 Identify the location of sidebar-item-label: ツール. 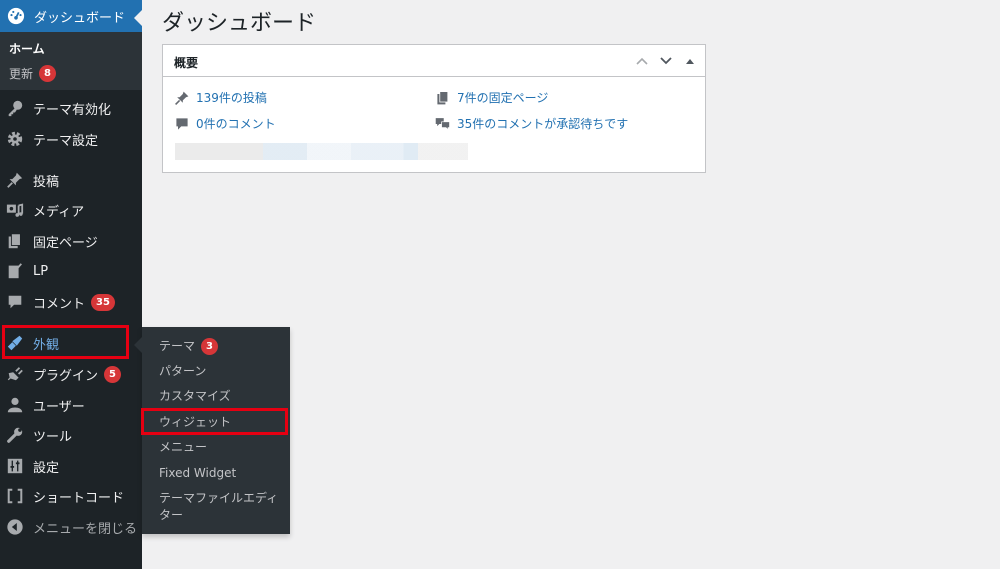
(53, 437).